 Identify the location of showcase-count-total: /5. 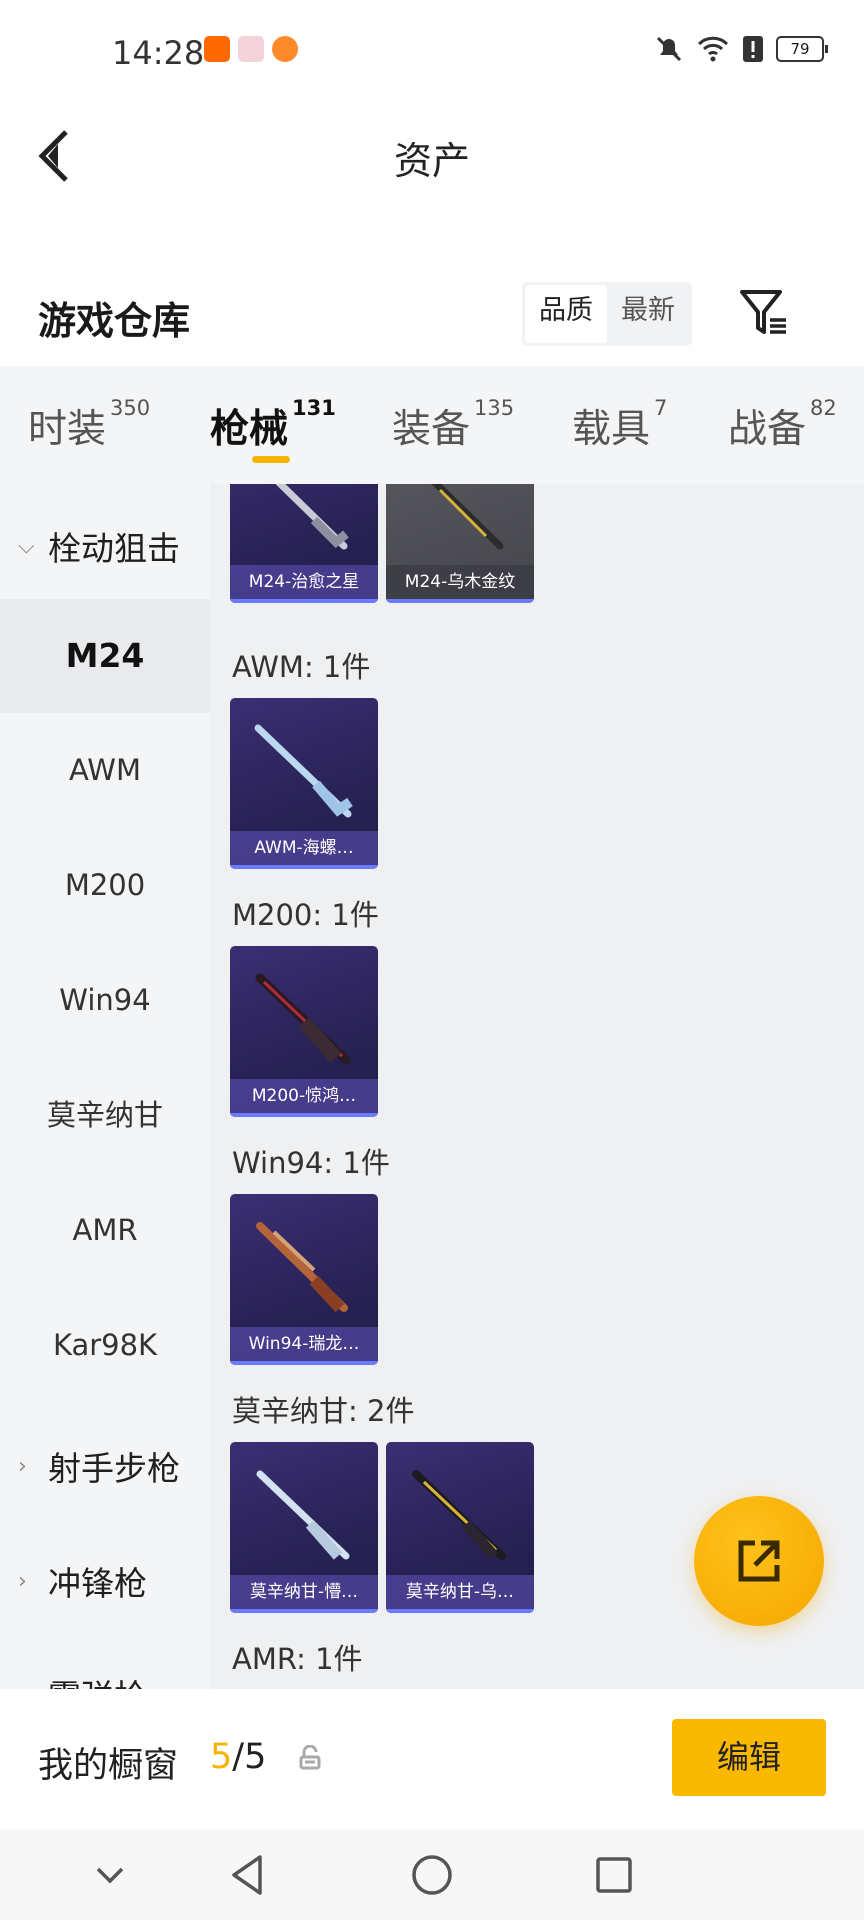
(249, 1757).